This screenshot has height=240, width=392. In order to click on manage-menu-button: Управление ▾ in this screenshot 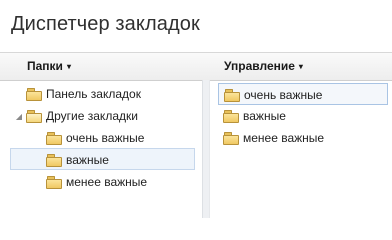, I will do `click(263, 66)`.